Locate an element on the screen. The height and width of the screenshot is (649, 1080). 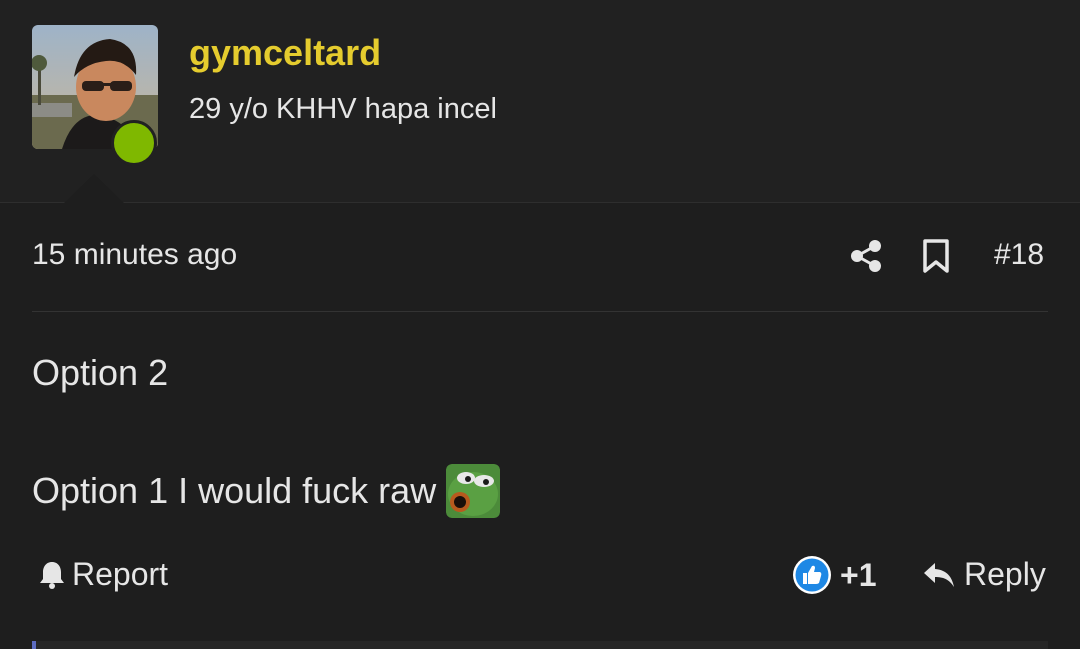
next-post-edge is located at coordinates (540, 645).